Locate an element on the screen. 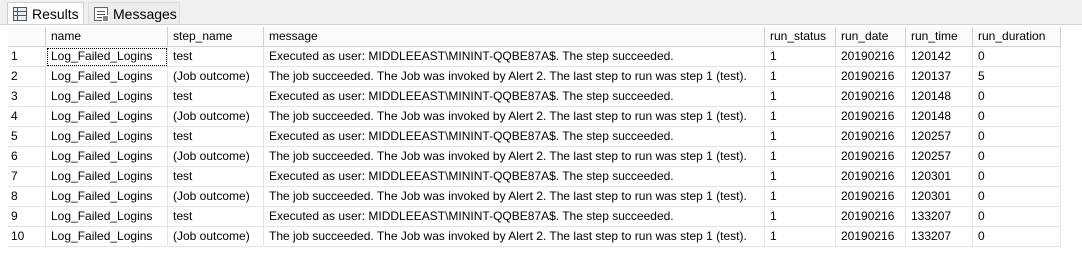  row-number: 9 is located at coordinates (27, 217).